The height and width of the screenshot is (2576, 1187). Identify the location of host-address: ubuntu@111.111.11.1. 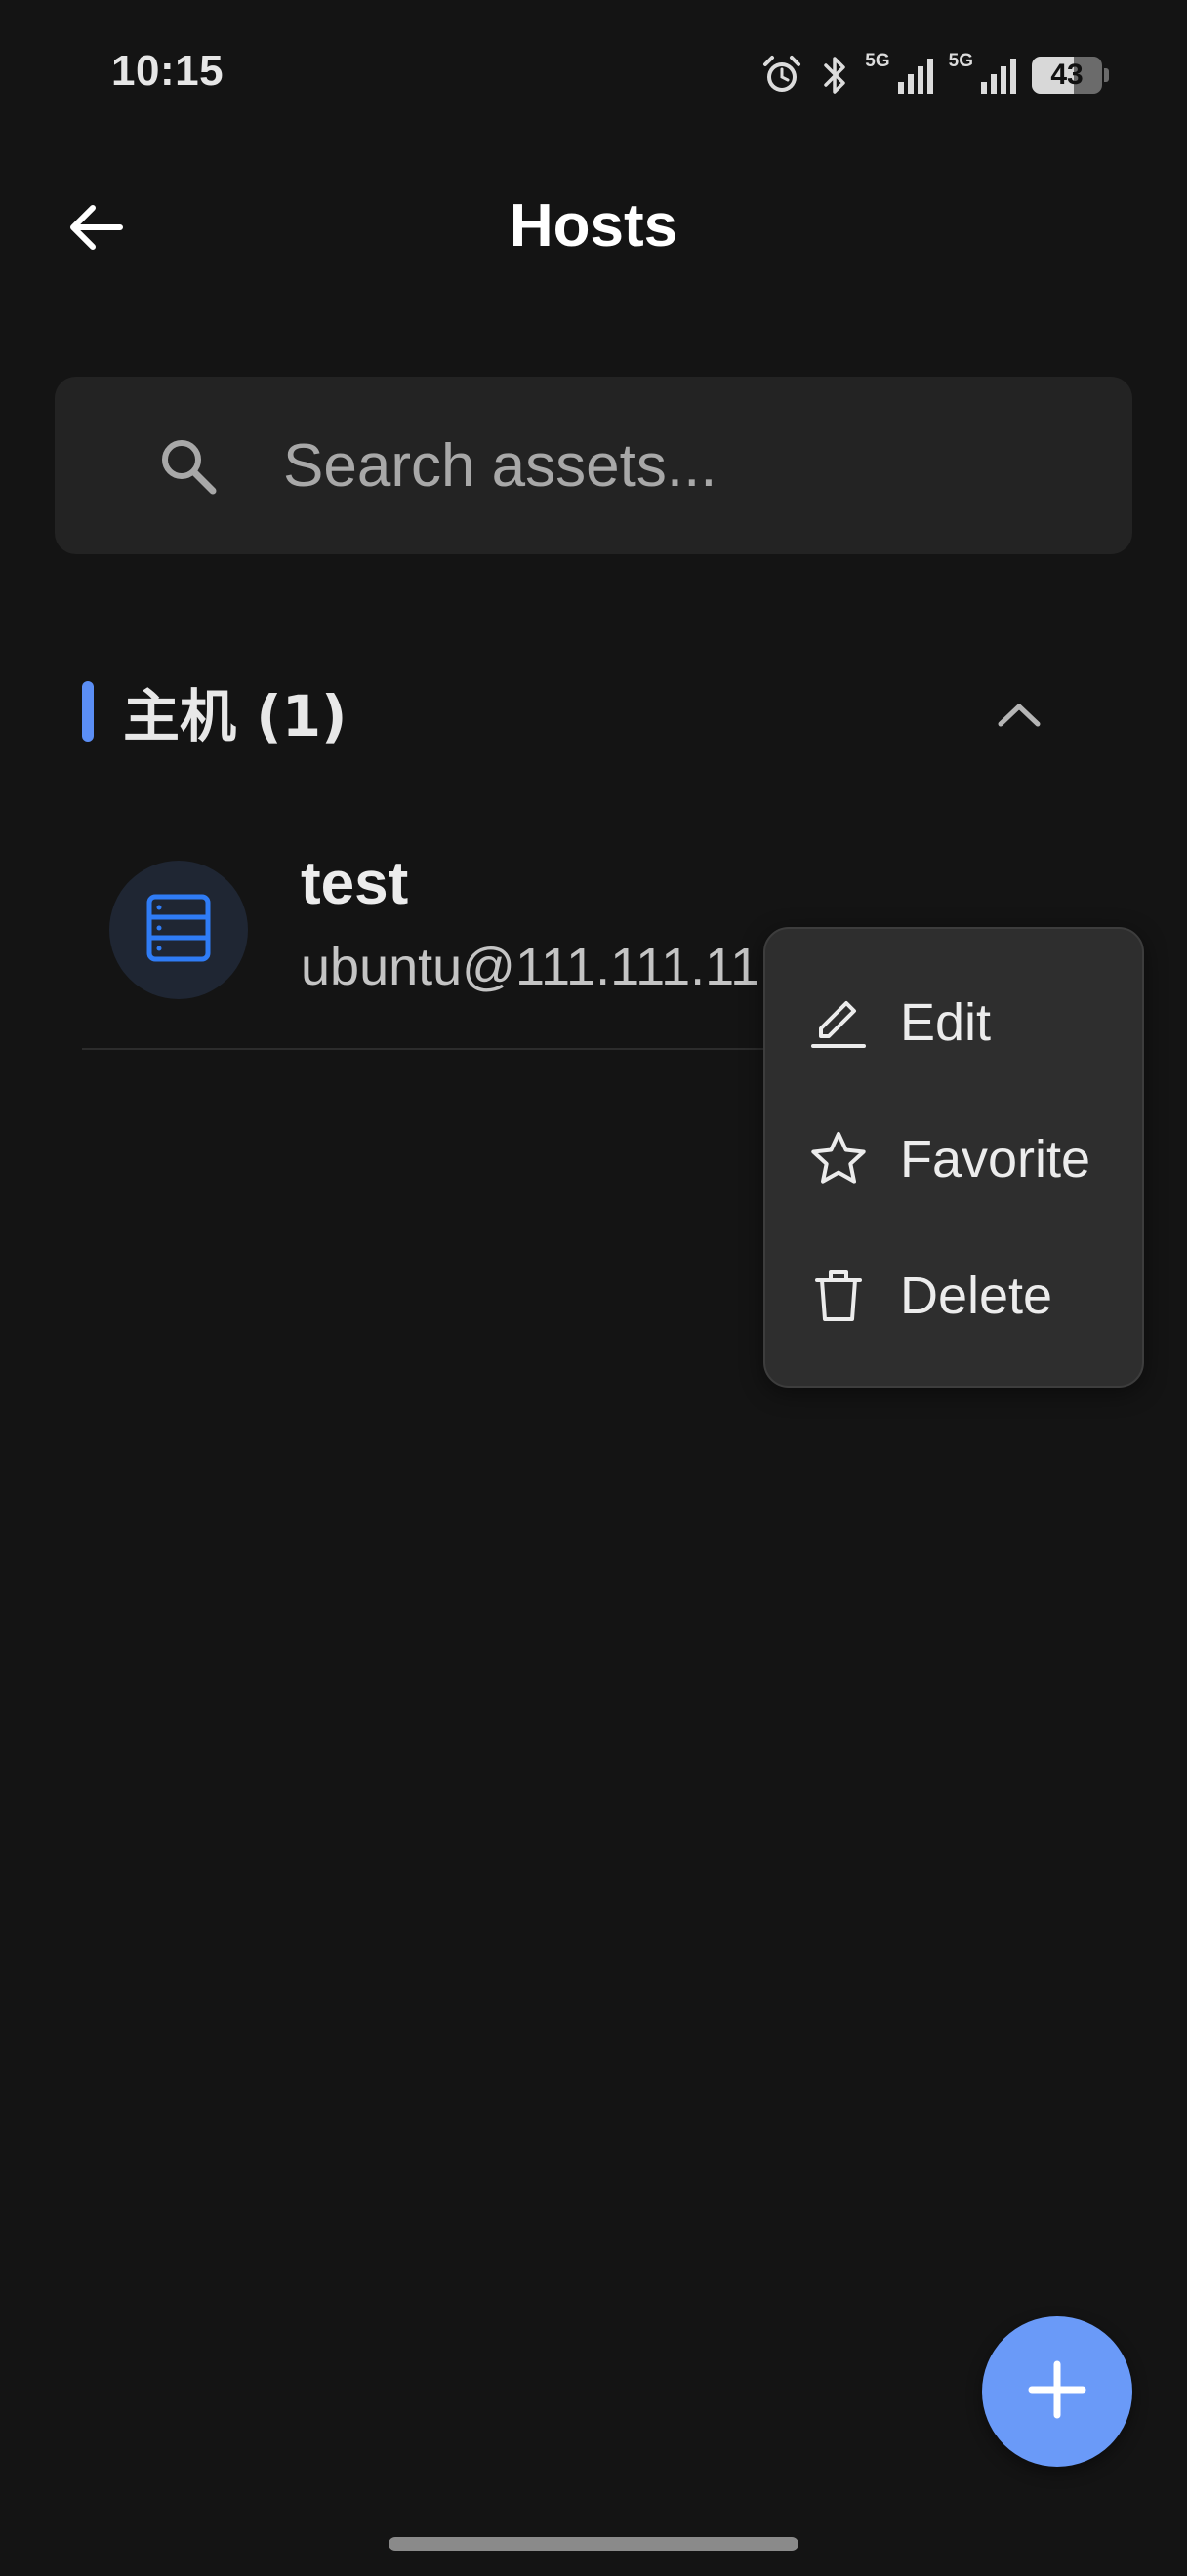
(552, 967).